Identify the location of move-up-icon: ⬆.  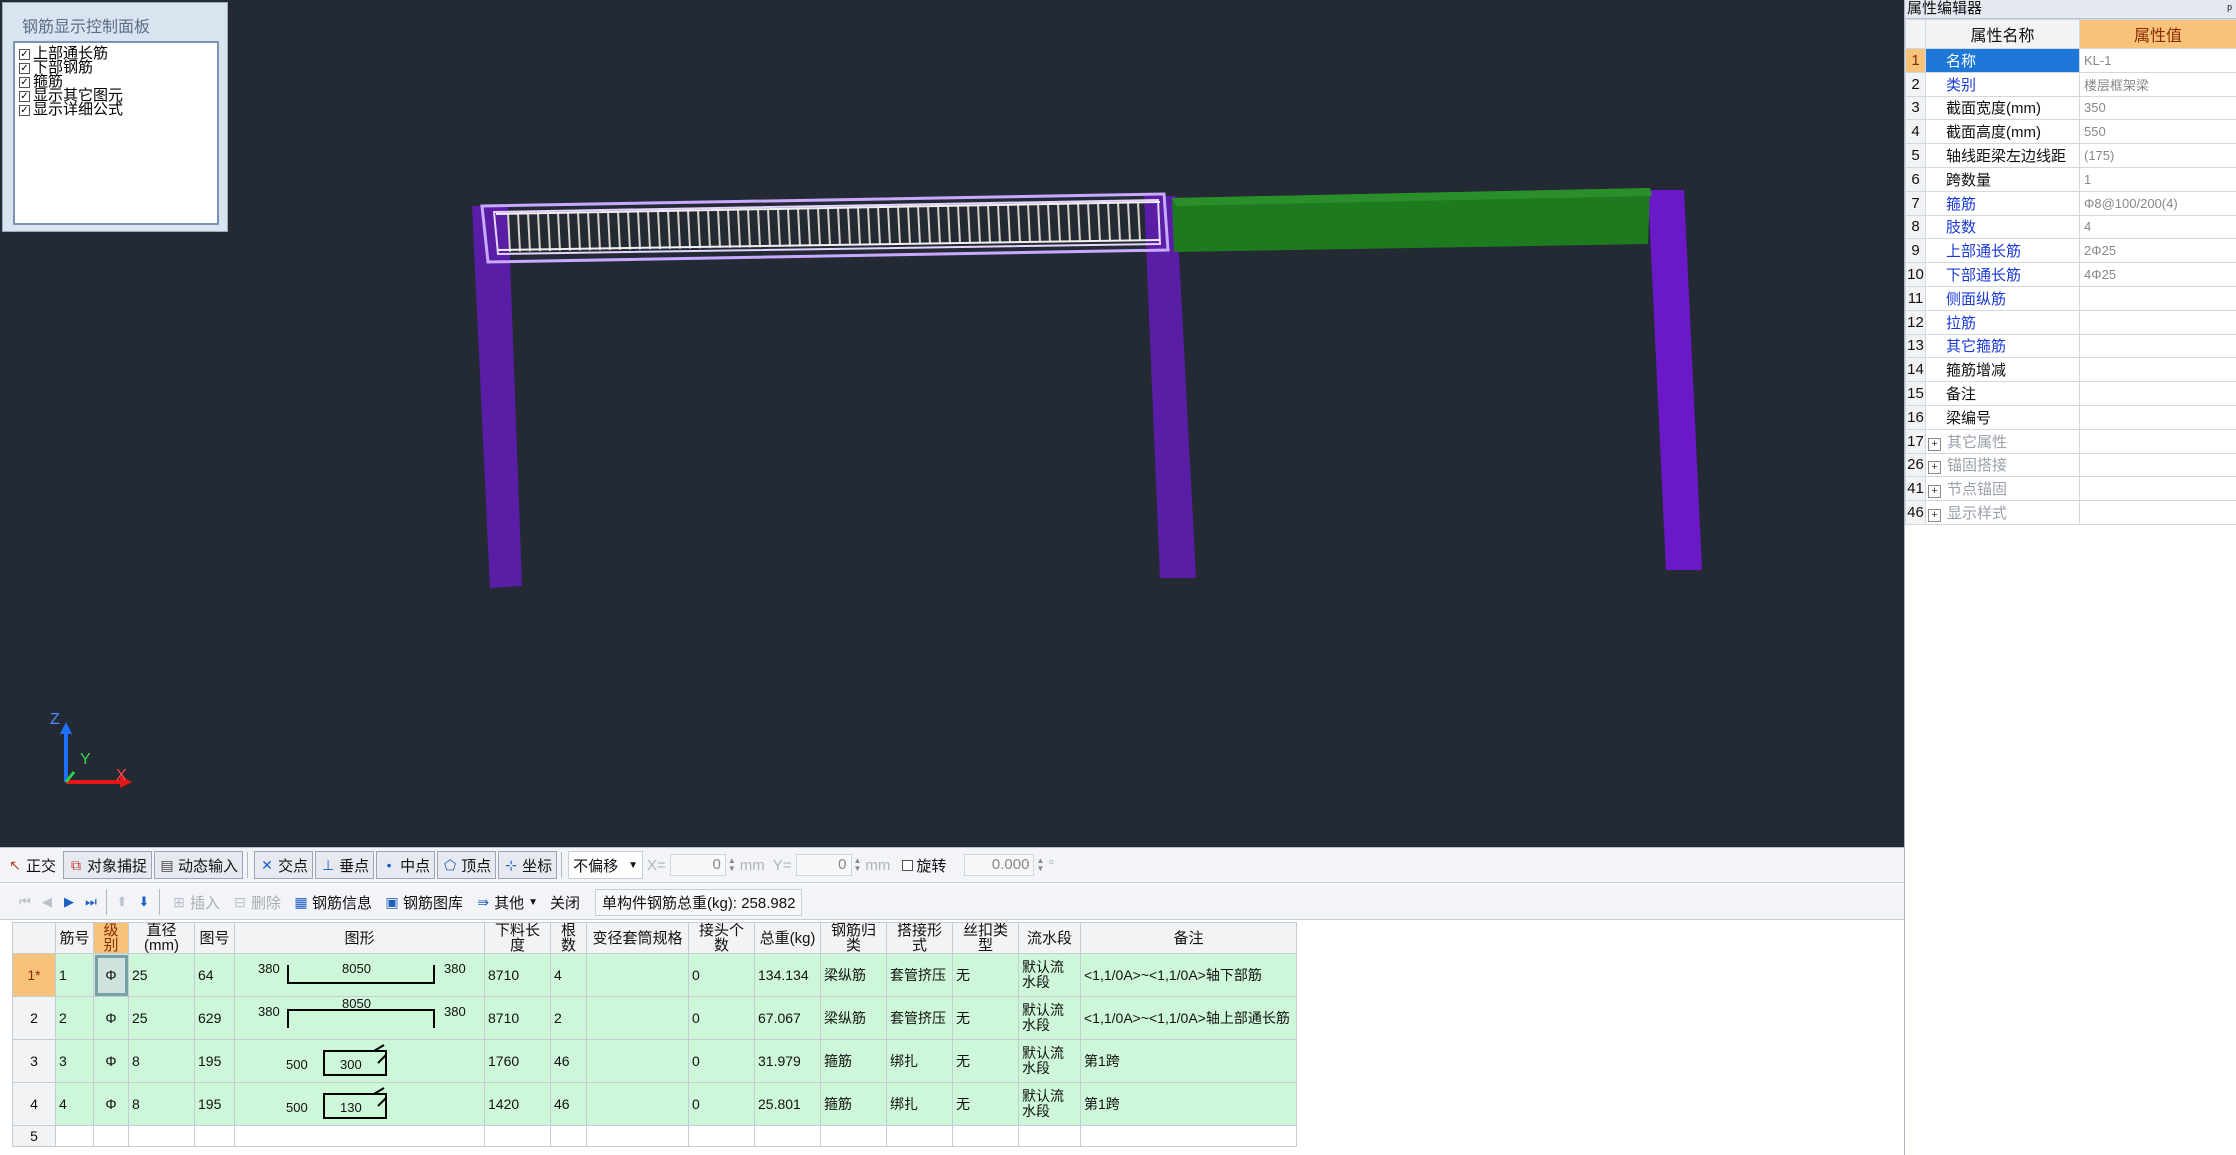
(122, 902).